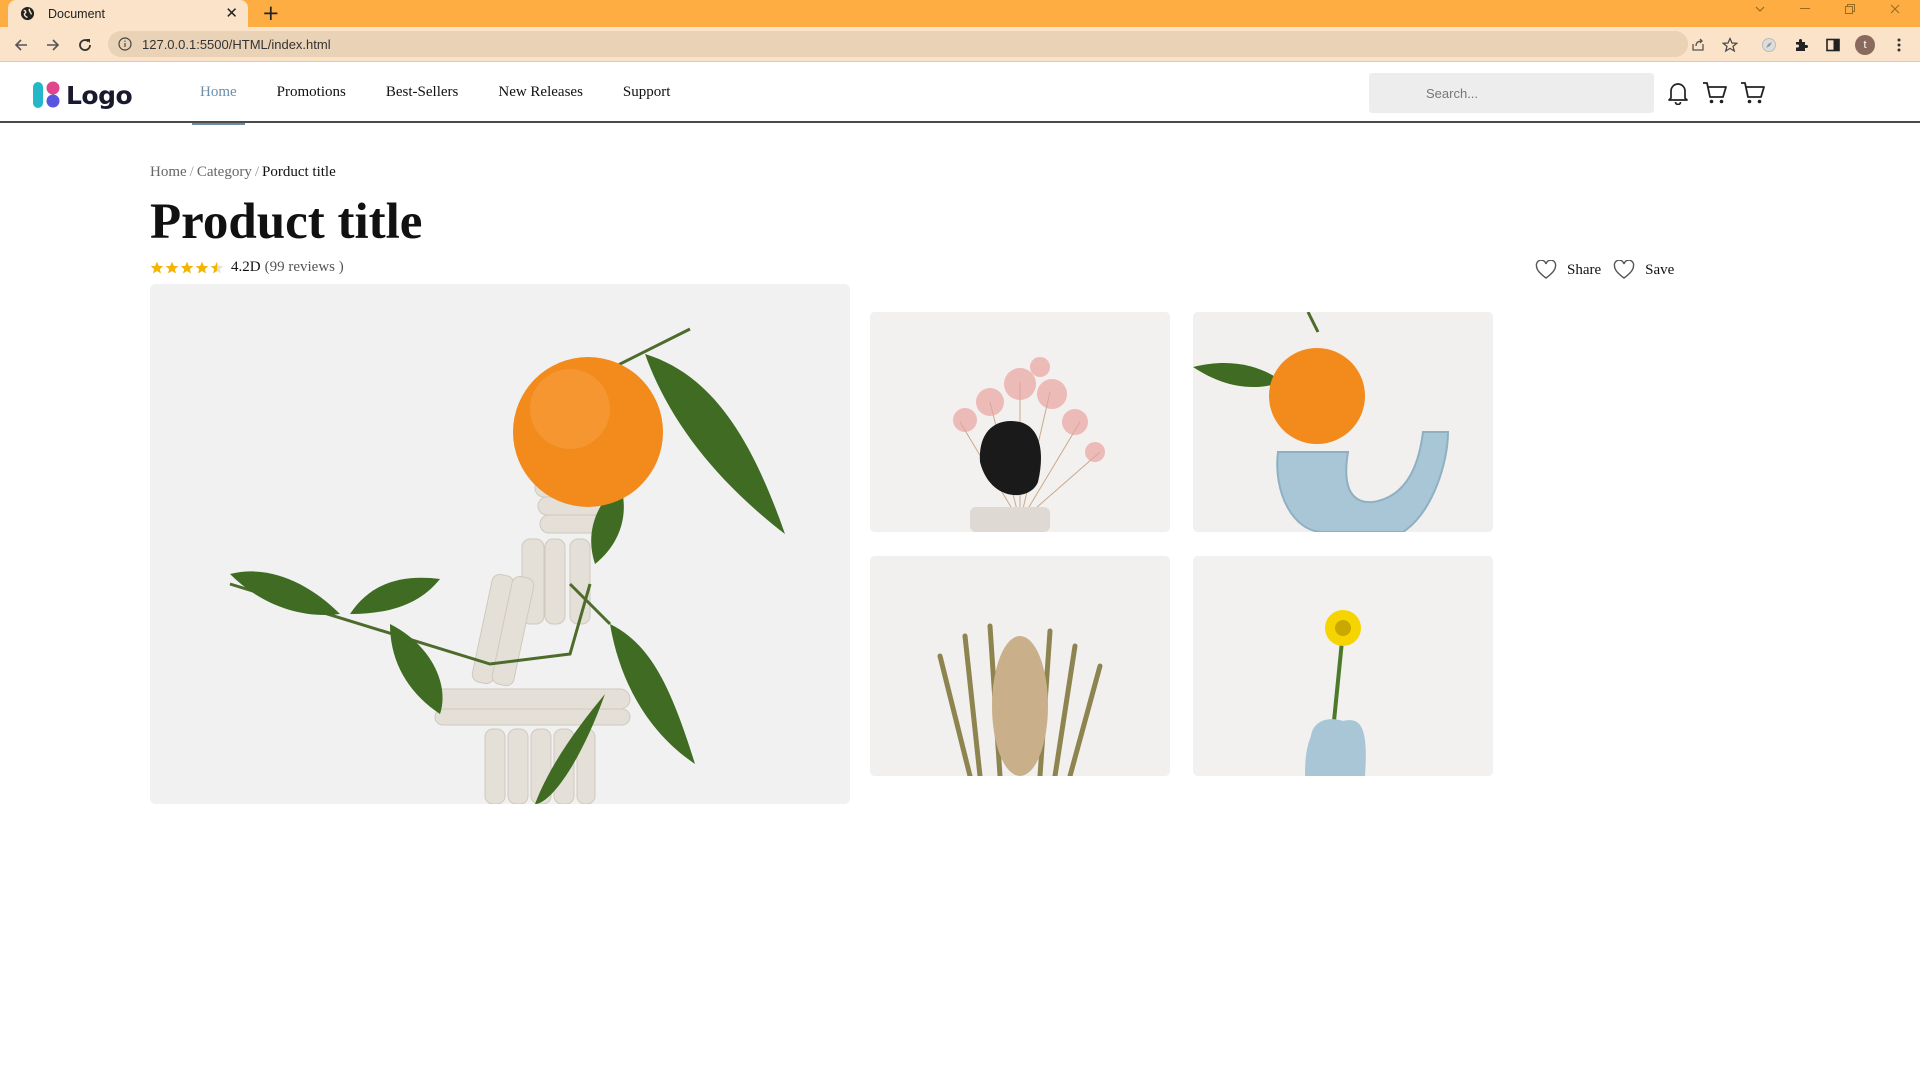 This screenshot has height=1073, width=1920. I want to click on browser-tab-bar: Document ✕ +, so click(960, 13).